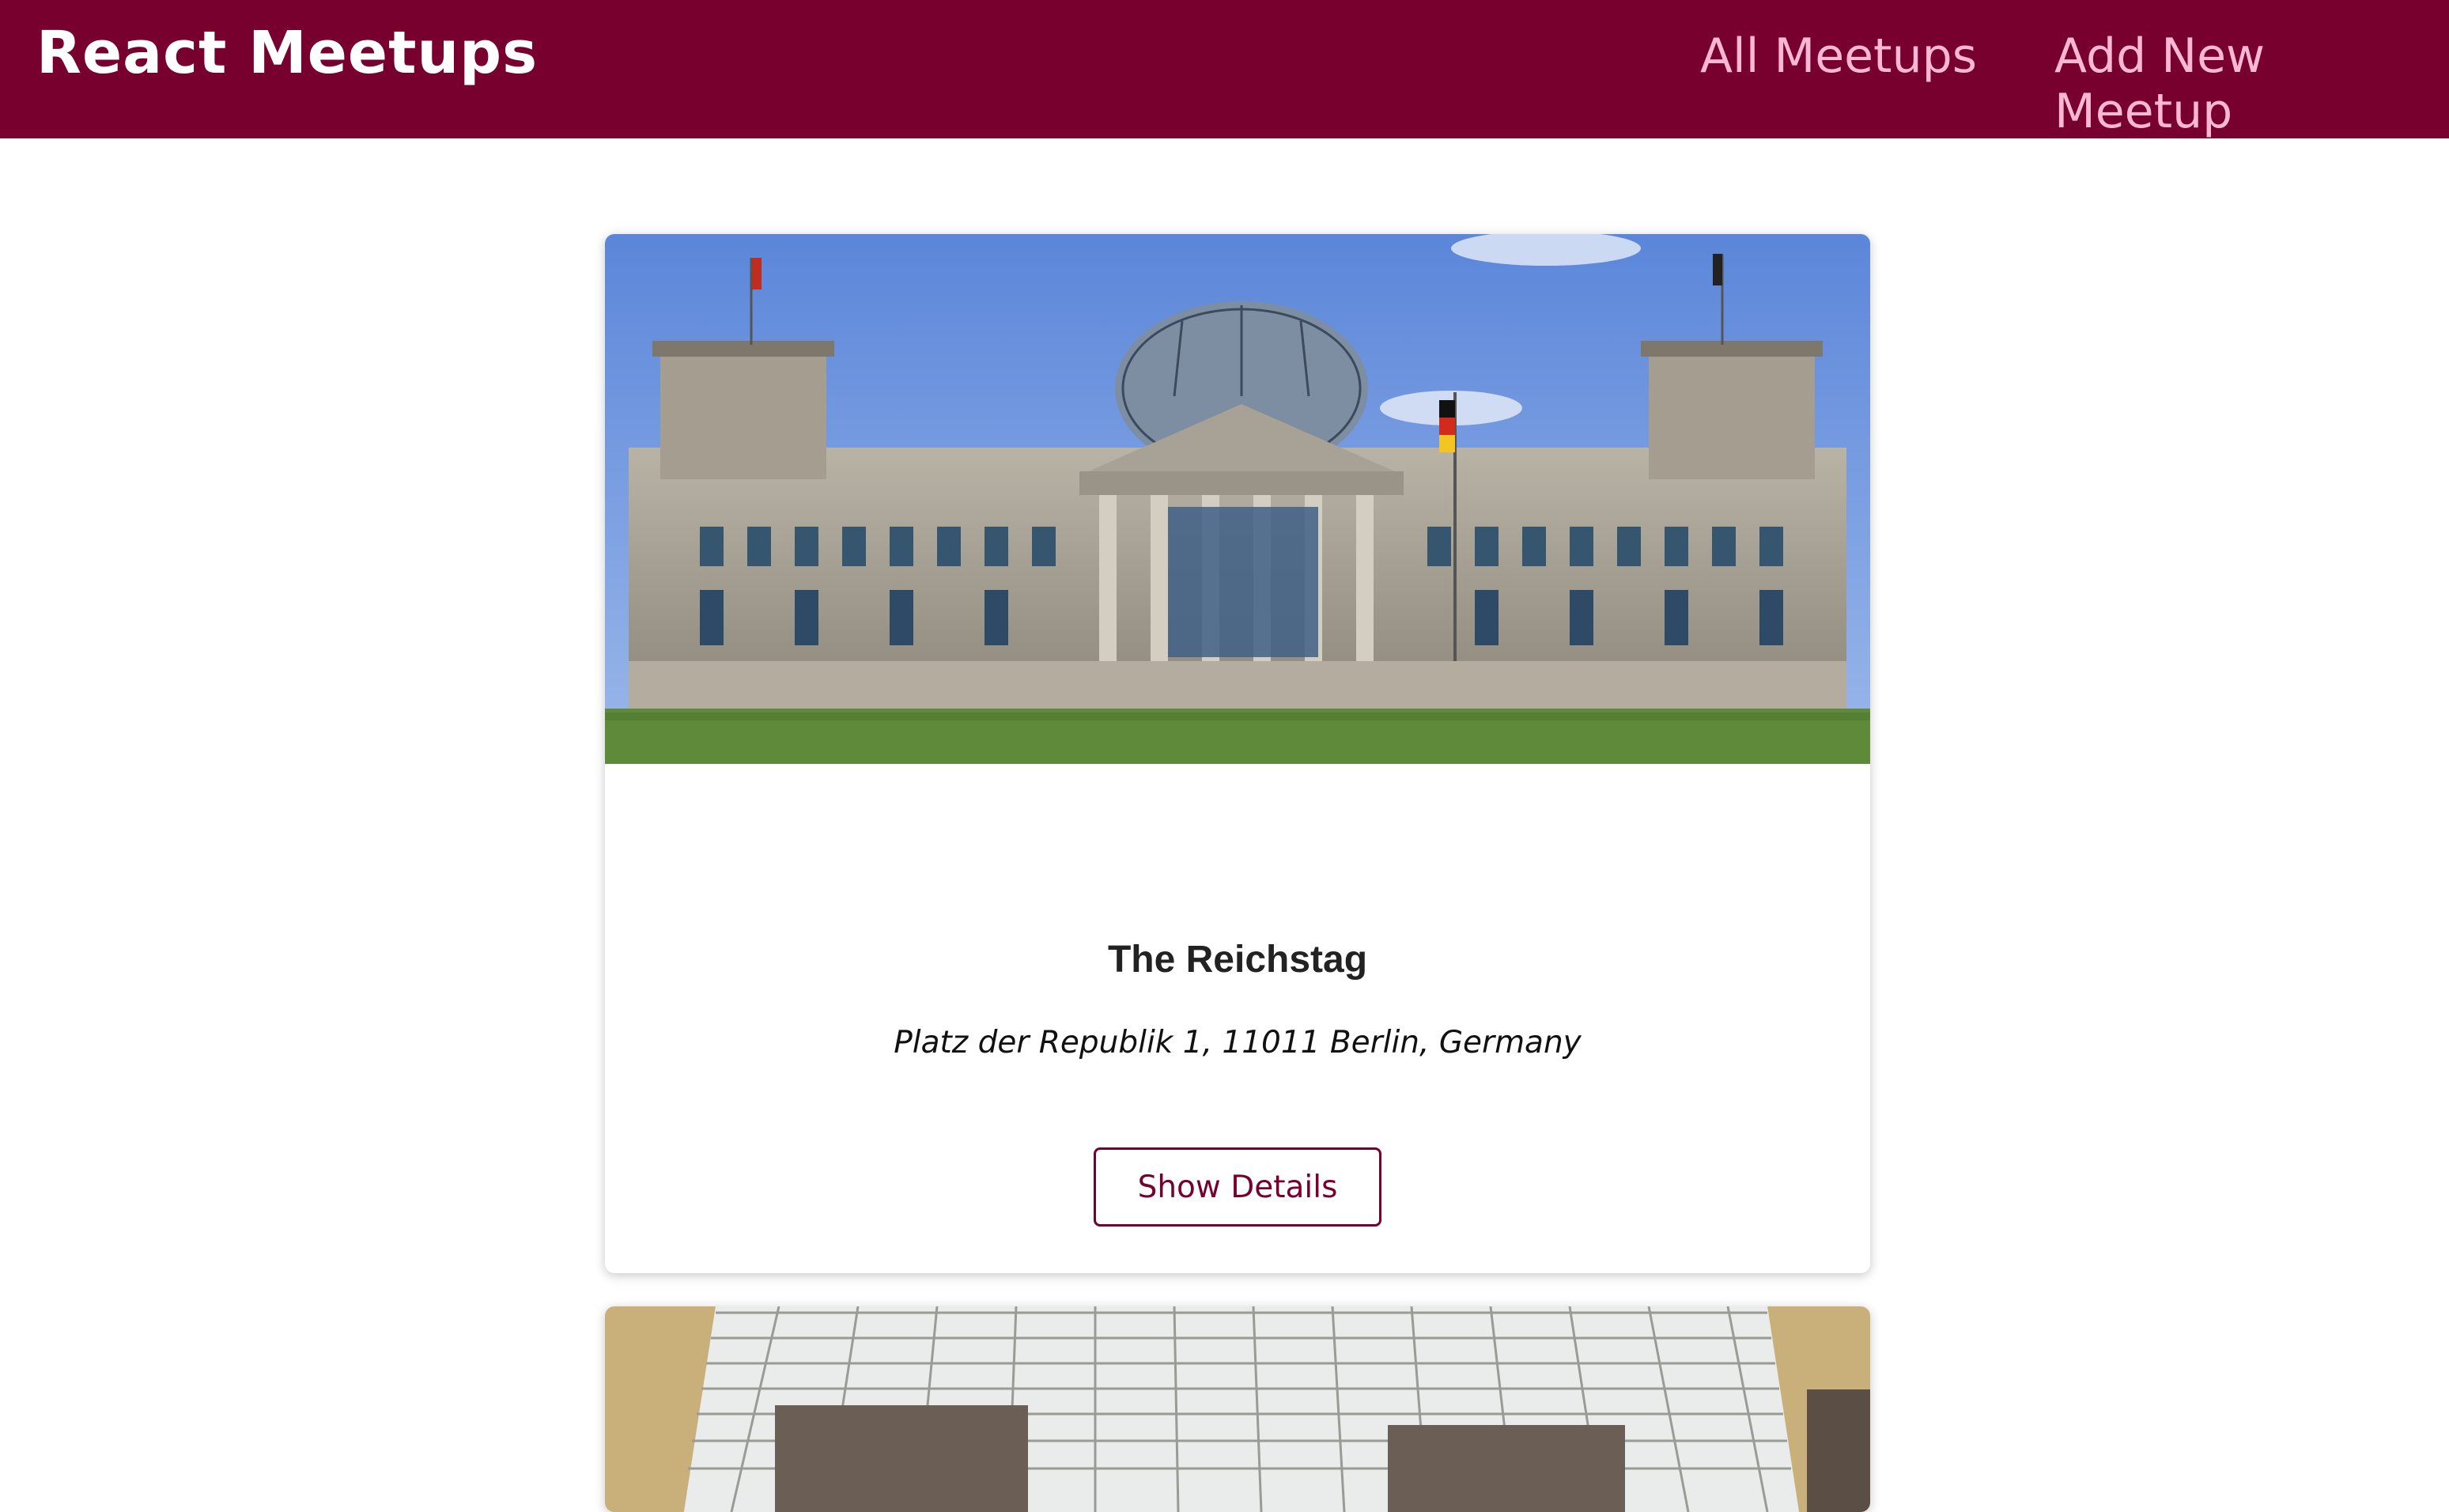  Describe the element at coordinates (287, 53) in the screenshot. I see `site-logo: React Meetups` at that location.